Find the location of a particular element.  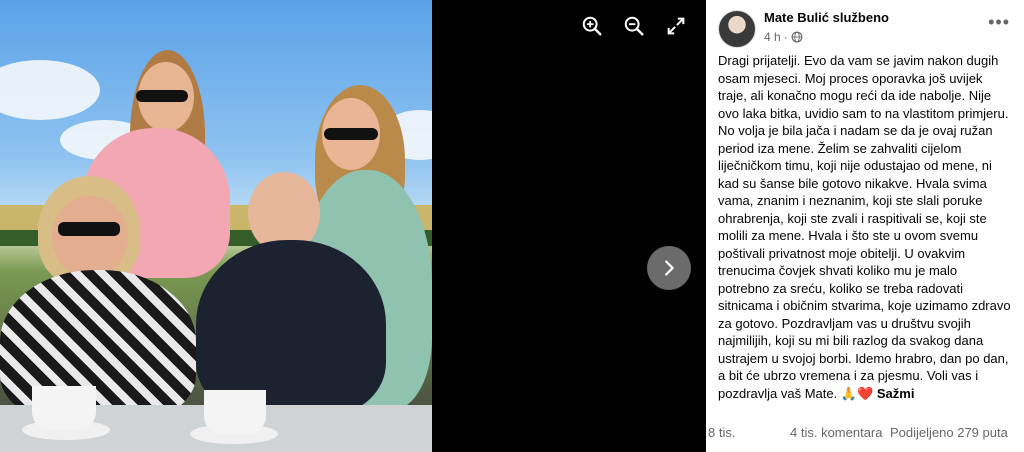

zoom-out-button is located at coordinates (634, 26).